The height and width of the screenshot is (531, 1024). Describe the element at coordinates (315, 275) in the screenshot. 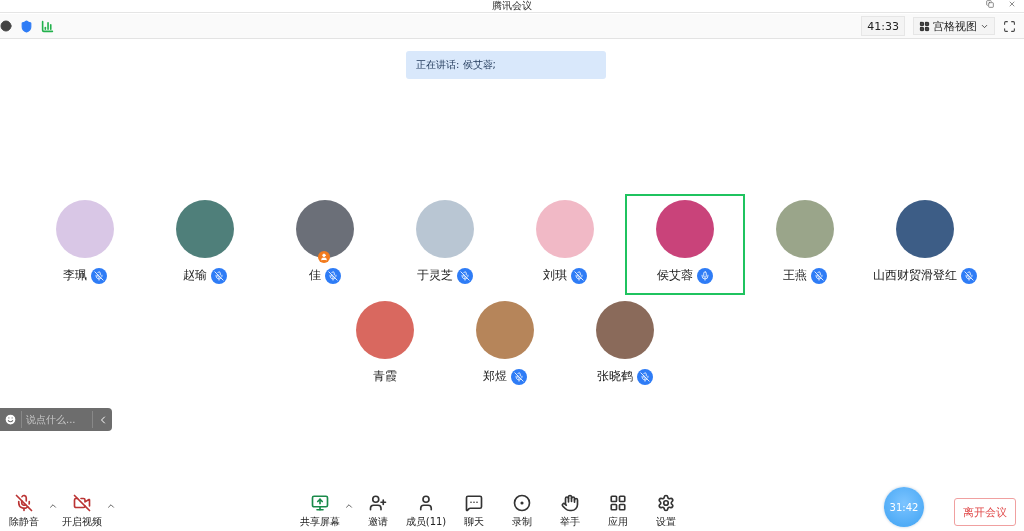

I see `participant-name: 佳` at that location.